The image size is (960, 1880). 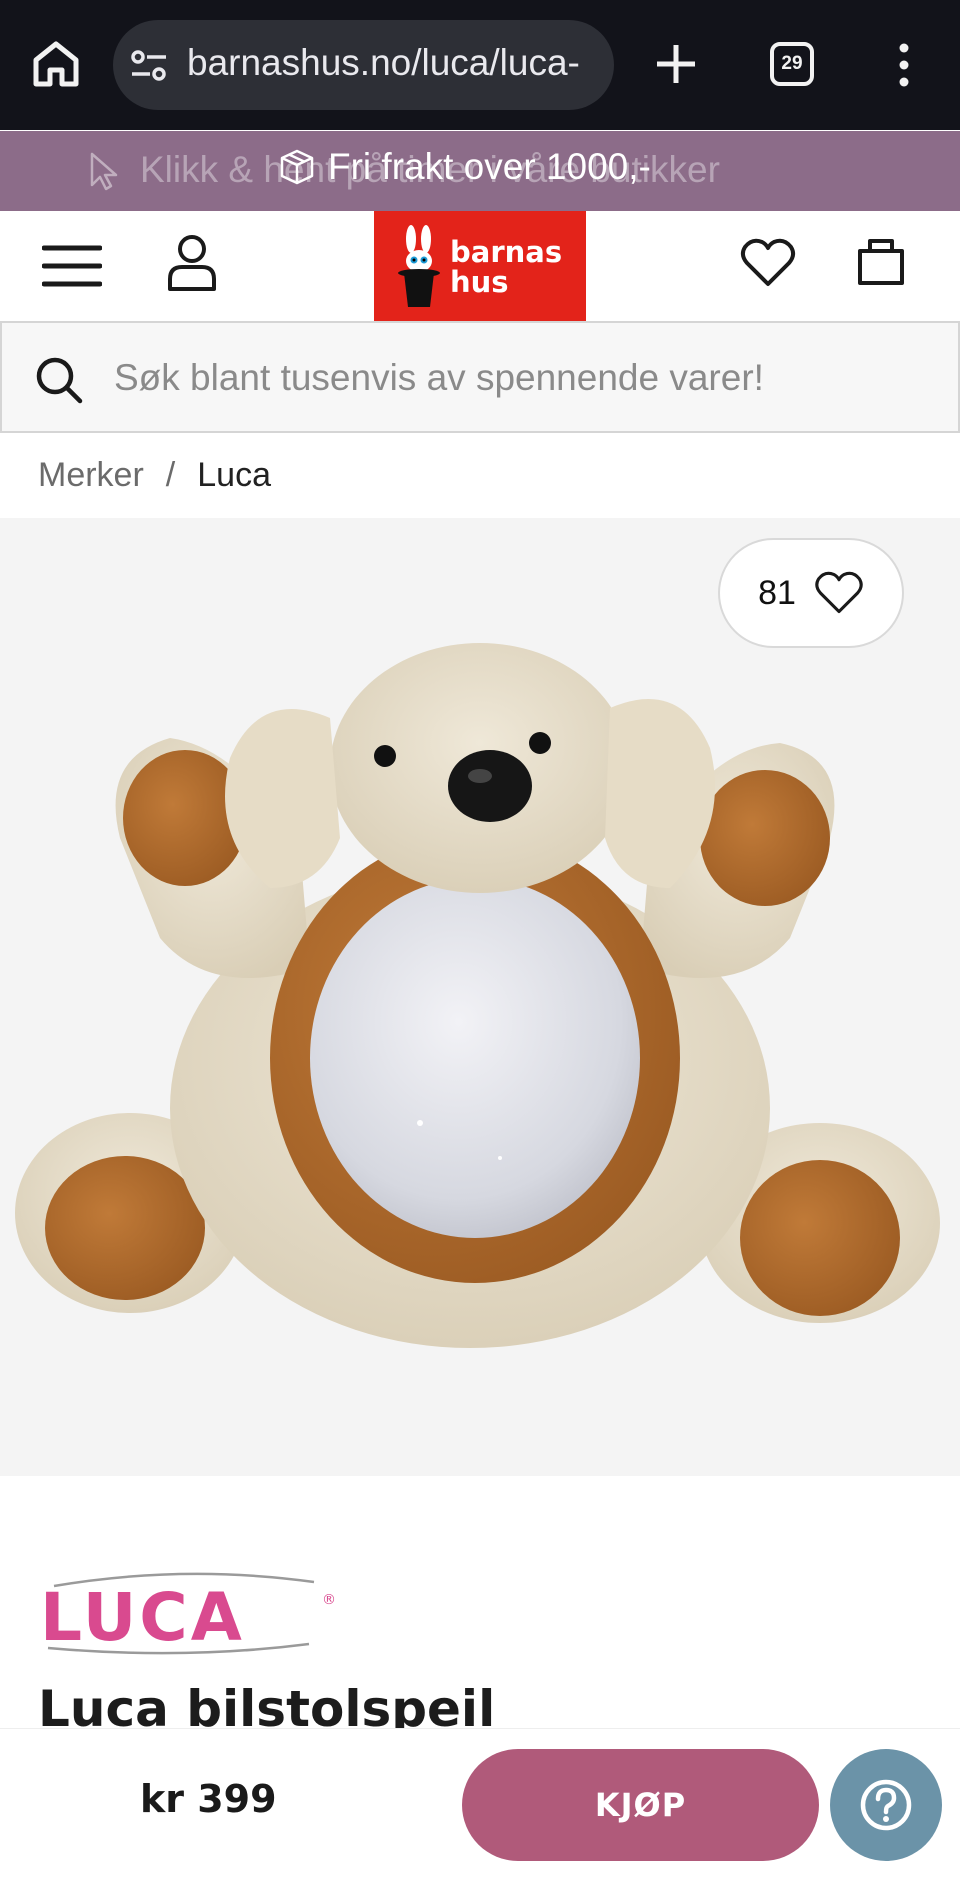 I want to click on brand-line-2: hus, so click(x=479, y=282).